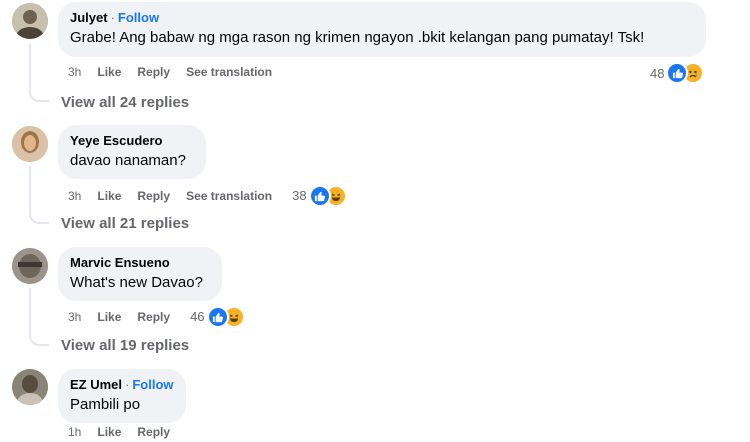  I want to click on reaction-summary: 48, so click(677, 73).